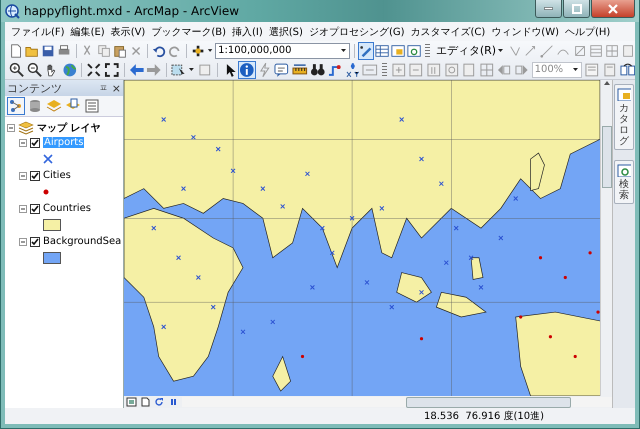  Describe the element at coordinates (382, 50) in the screenshot. I see `table-icon` at that location.